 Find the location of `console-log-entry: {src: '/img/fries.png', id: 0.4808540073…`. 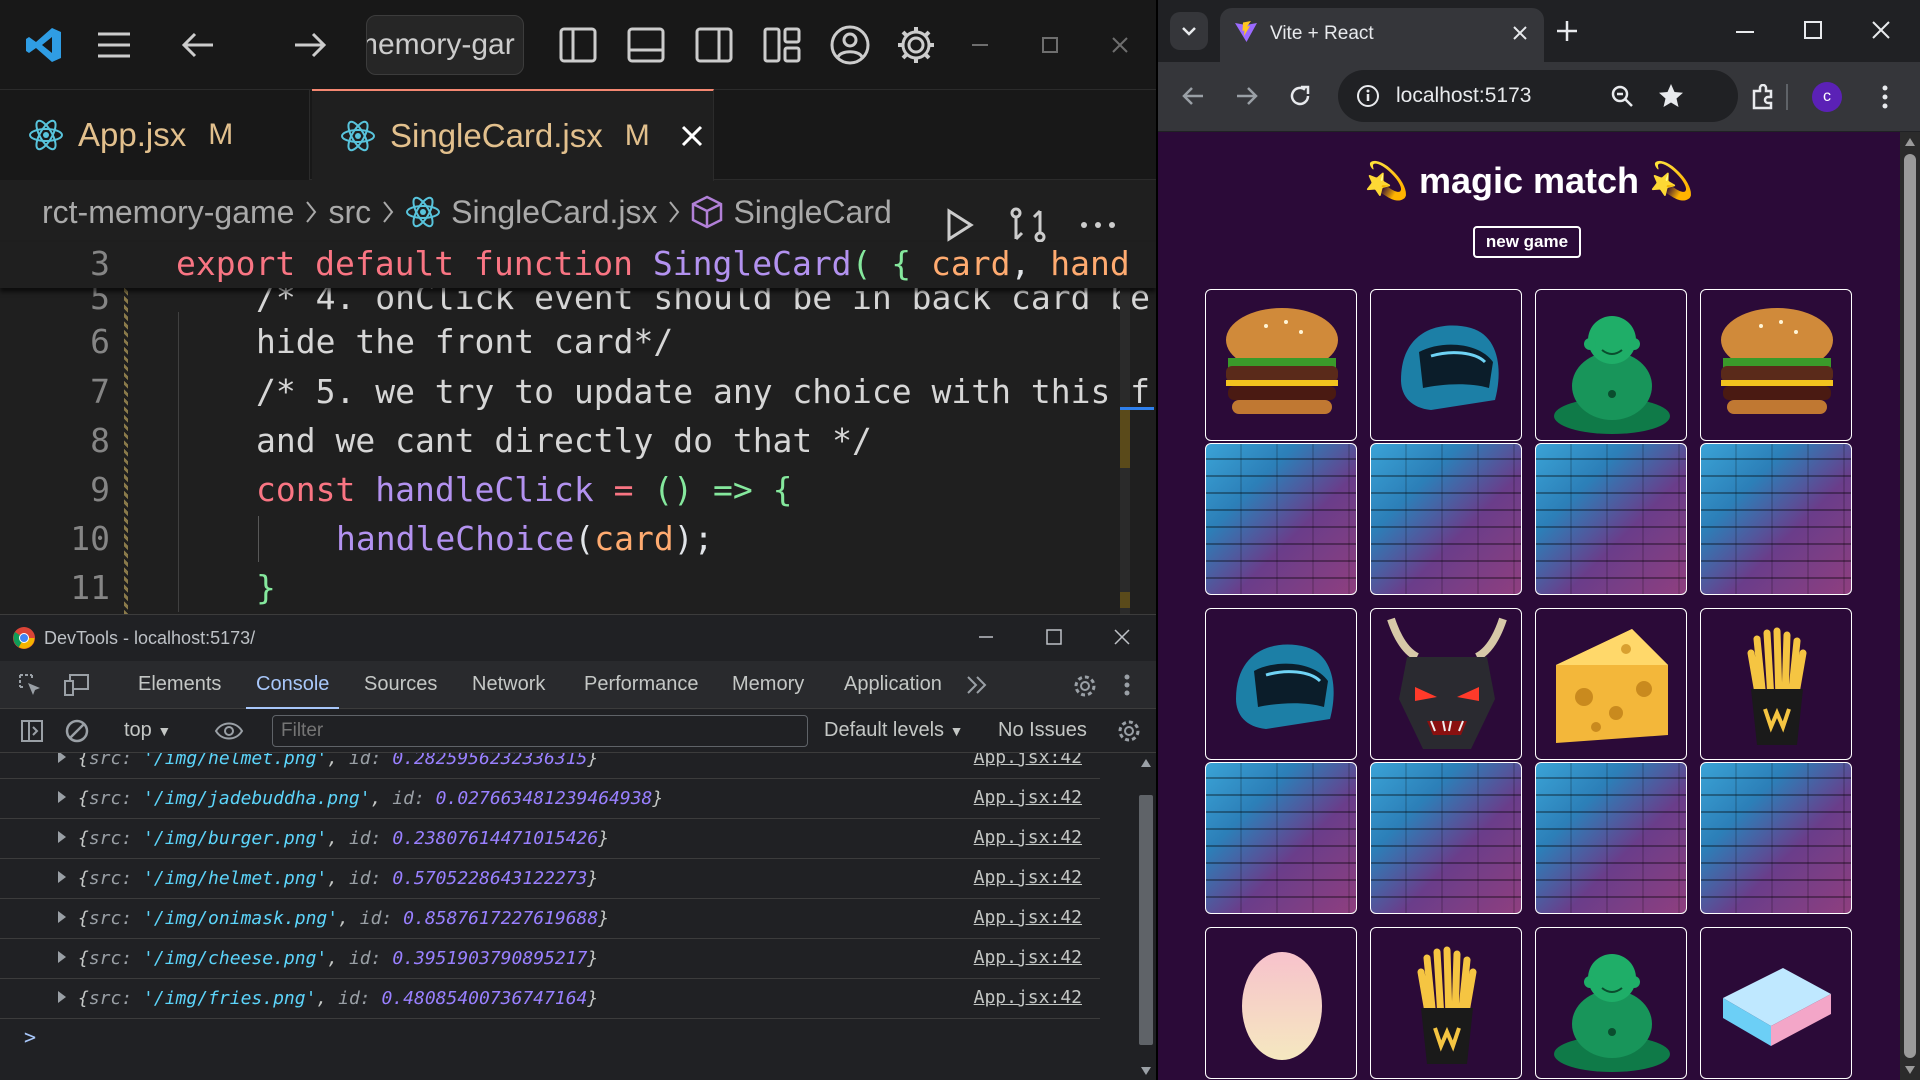

console-log-entry: {src: '/img/fries.png', id: 0.4808540073… is located at coordinates (550, 999).